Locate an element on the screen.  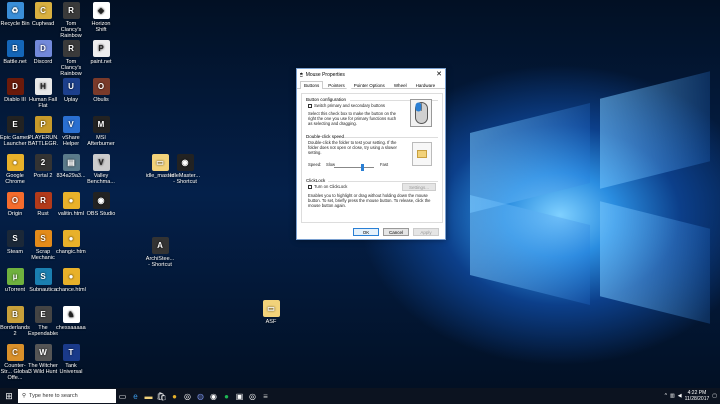
desktop-icon: E The Expendables is located at coordinates (43, 321).